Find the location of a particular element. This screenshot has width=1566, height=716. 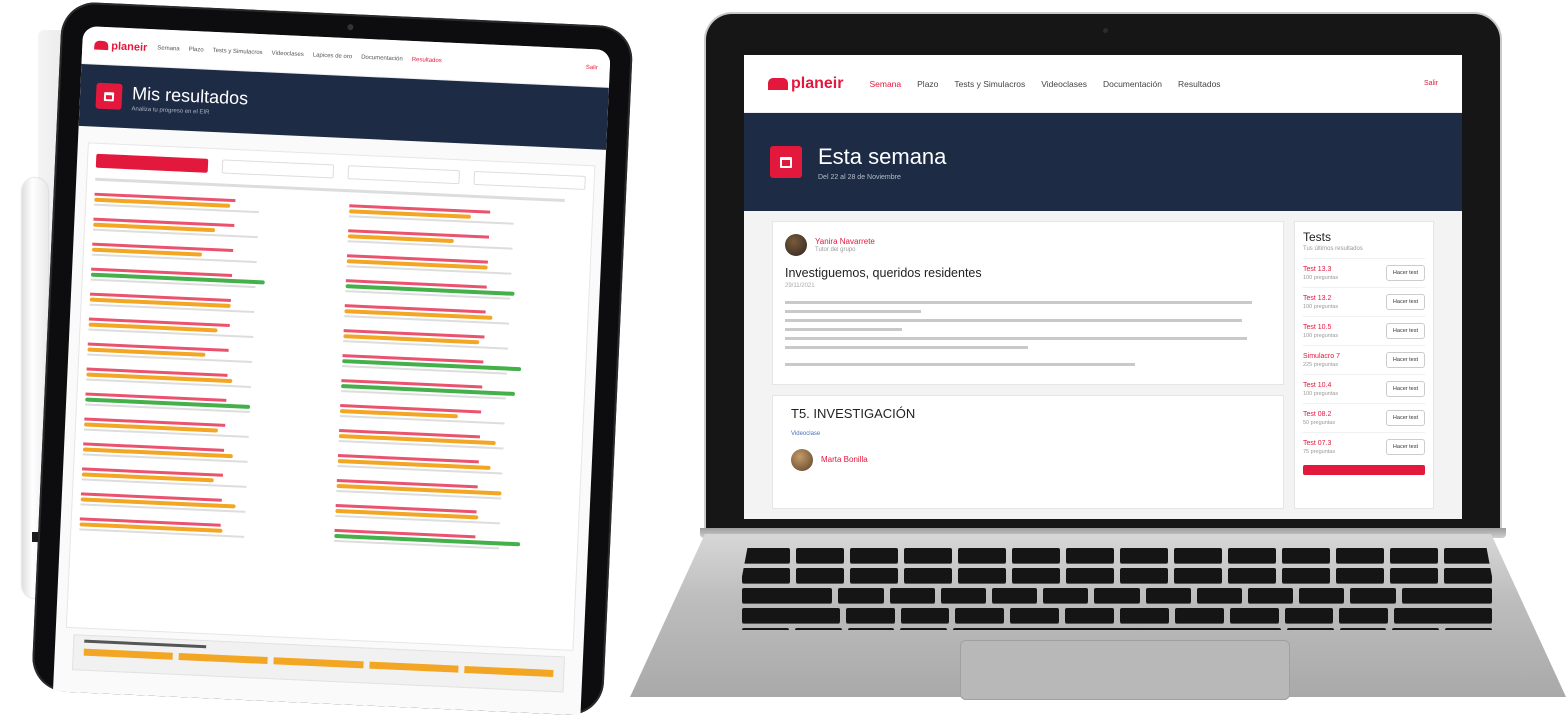

nav-item-active: Resultados is located at coordinates (427, 59).